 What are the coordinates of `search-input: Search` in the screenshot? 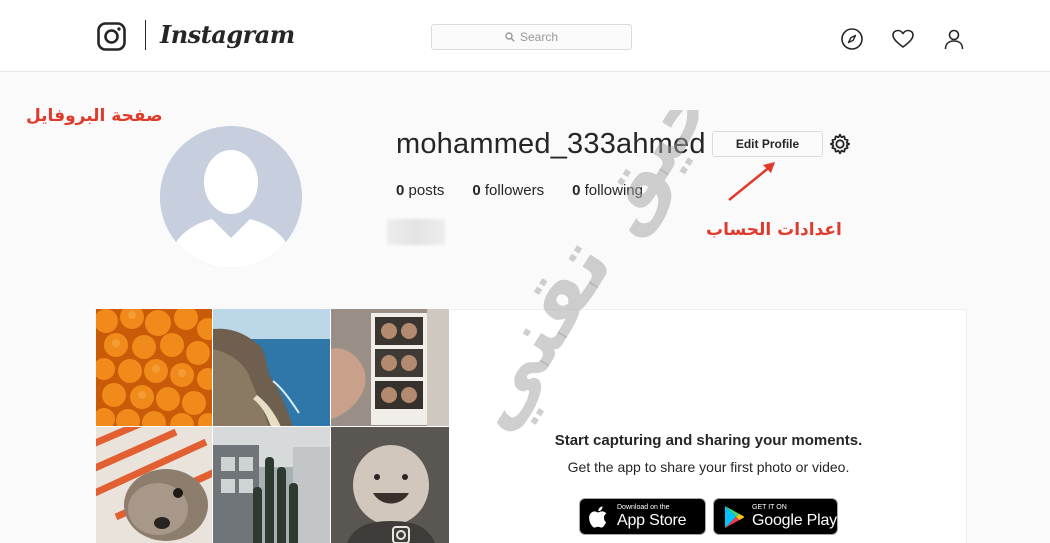 It's located at (531, 37).